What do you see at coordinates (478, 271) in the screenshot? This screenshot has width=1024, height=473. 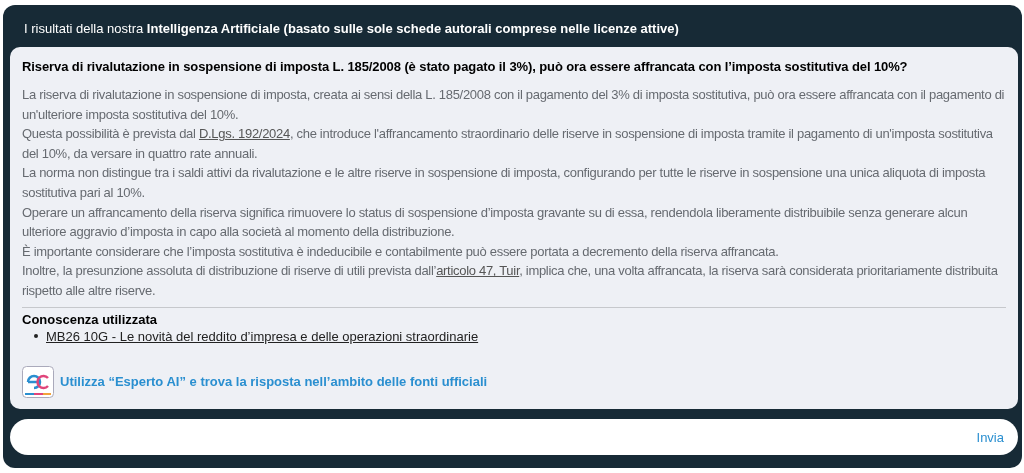 I see `law-link: articolo 47, Tuir` at bounding box center [478, 271].